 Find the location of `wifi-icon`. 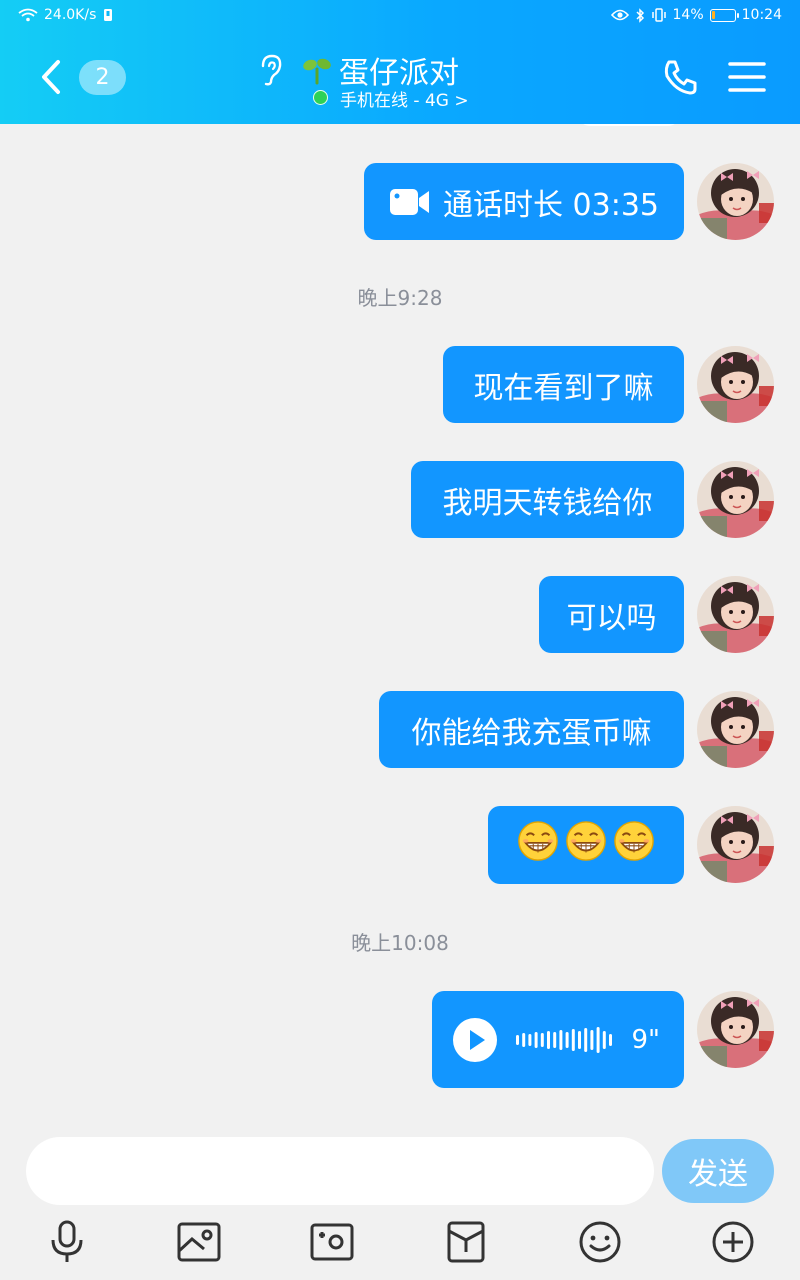

wifi-icon is located at coordinates (28, 15).